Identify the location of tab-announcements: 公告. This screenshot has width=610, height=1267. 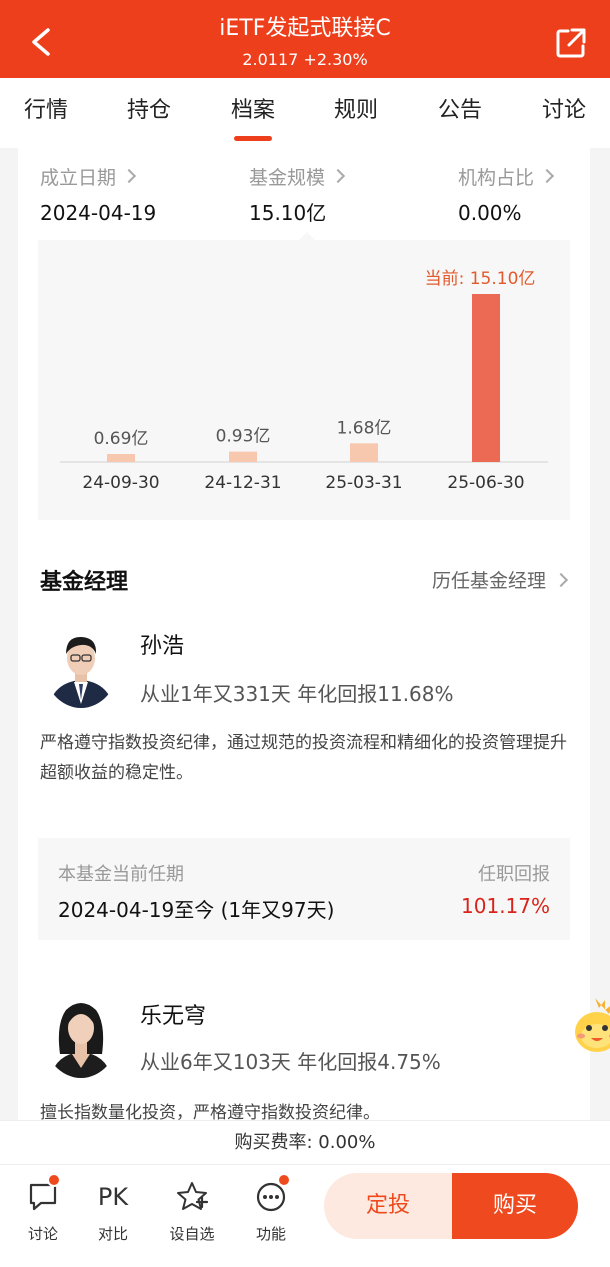
(460, 111).